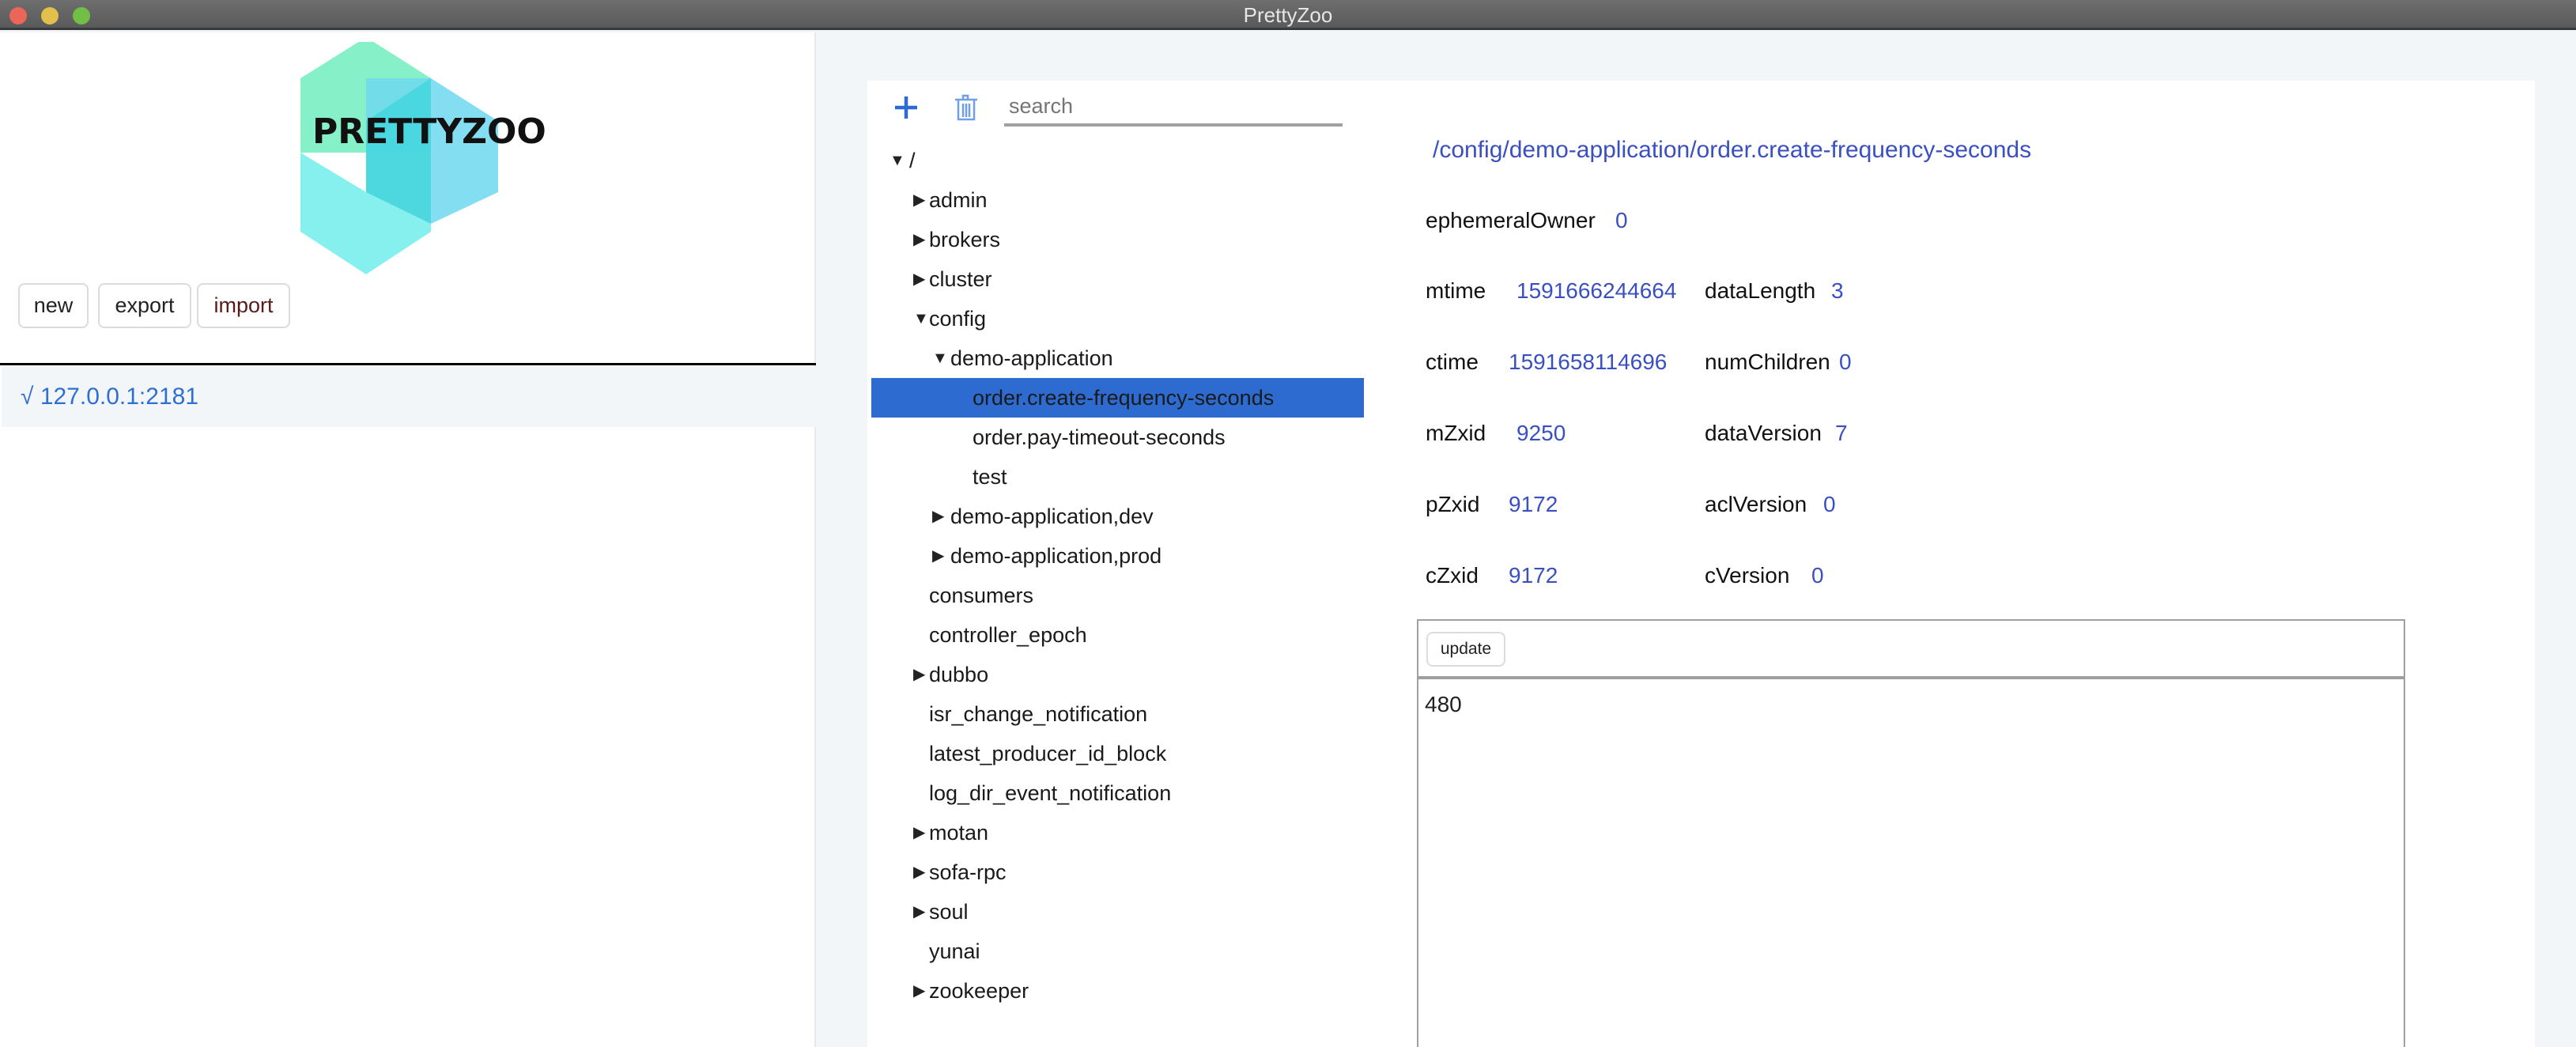 Image resolution: width=2576 pixels, height=1047 pixels. Describe the element at coordinates (1452, 576) in the screenshot. I see `stat-label: cZxid` at that location.